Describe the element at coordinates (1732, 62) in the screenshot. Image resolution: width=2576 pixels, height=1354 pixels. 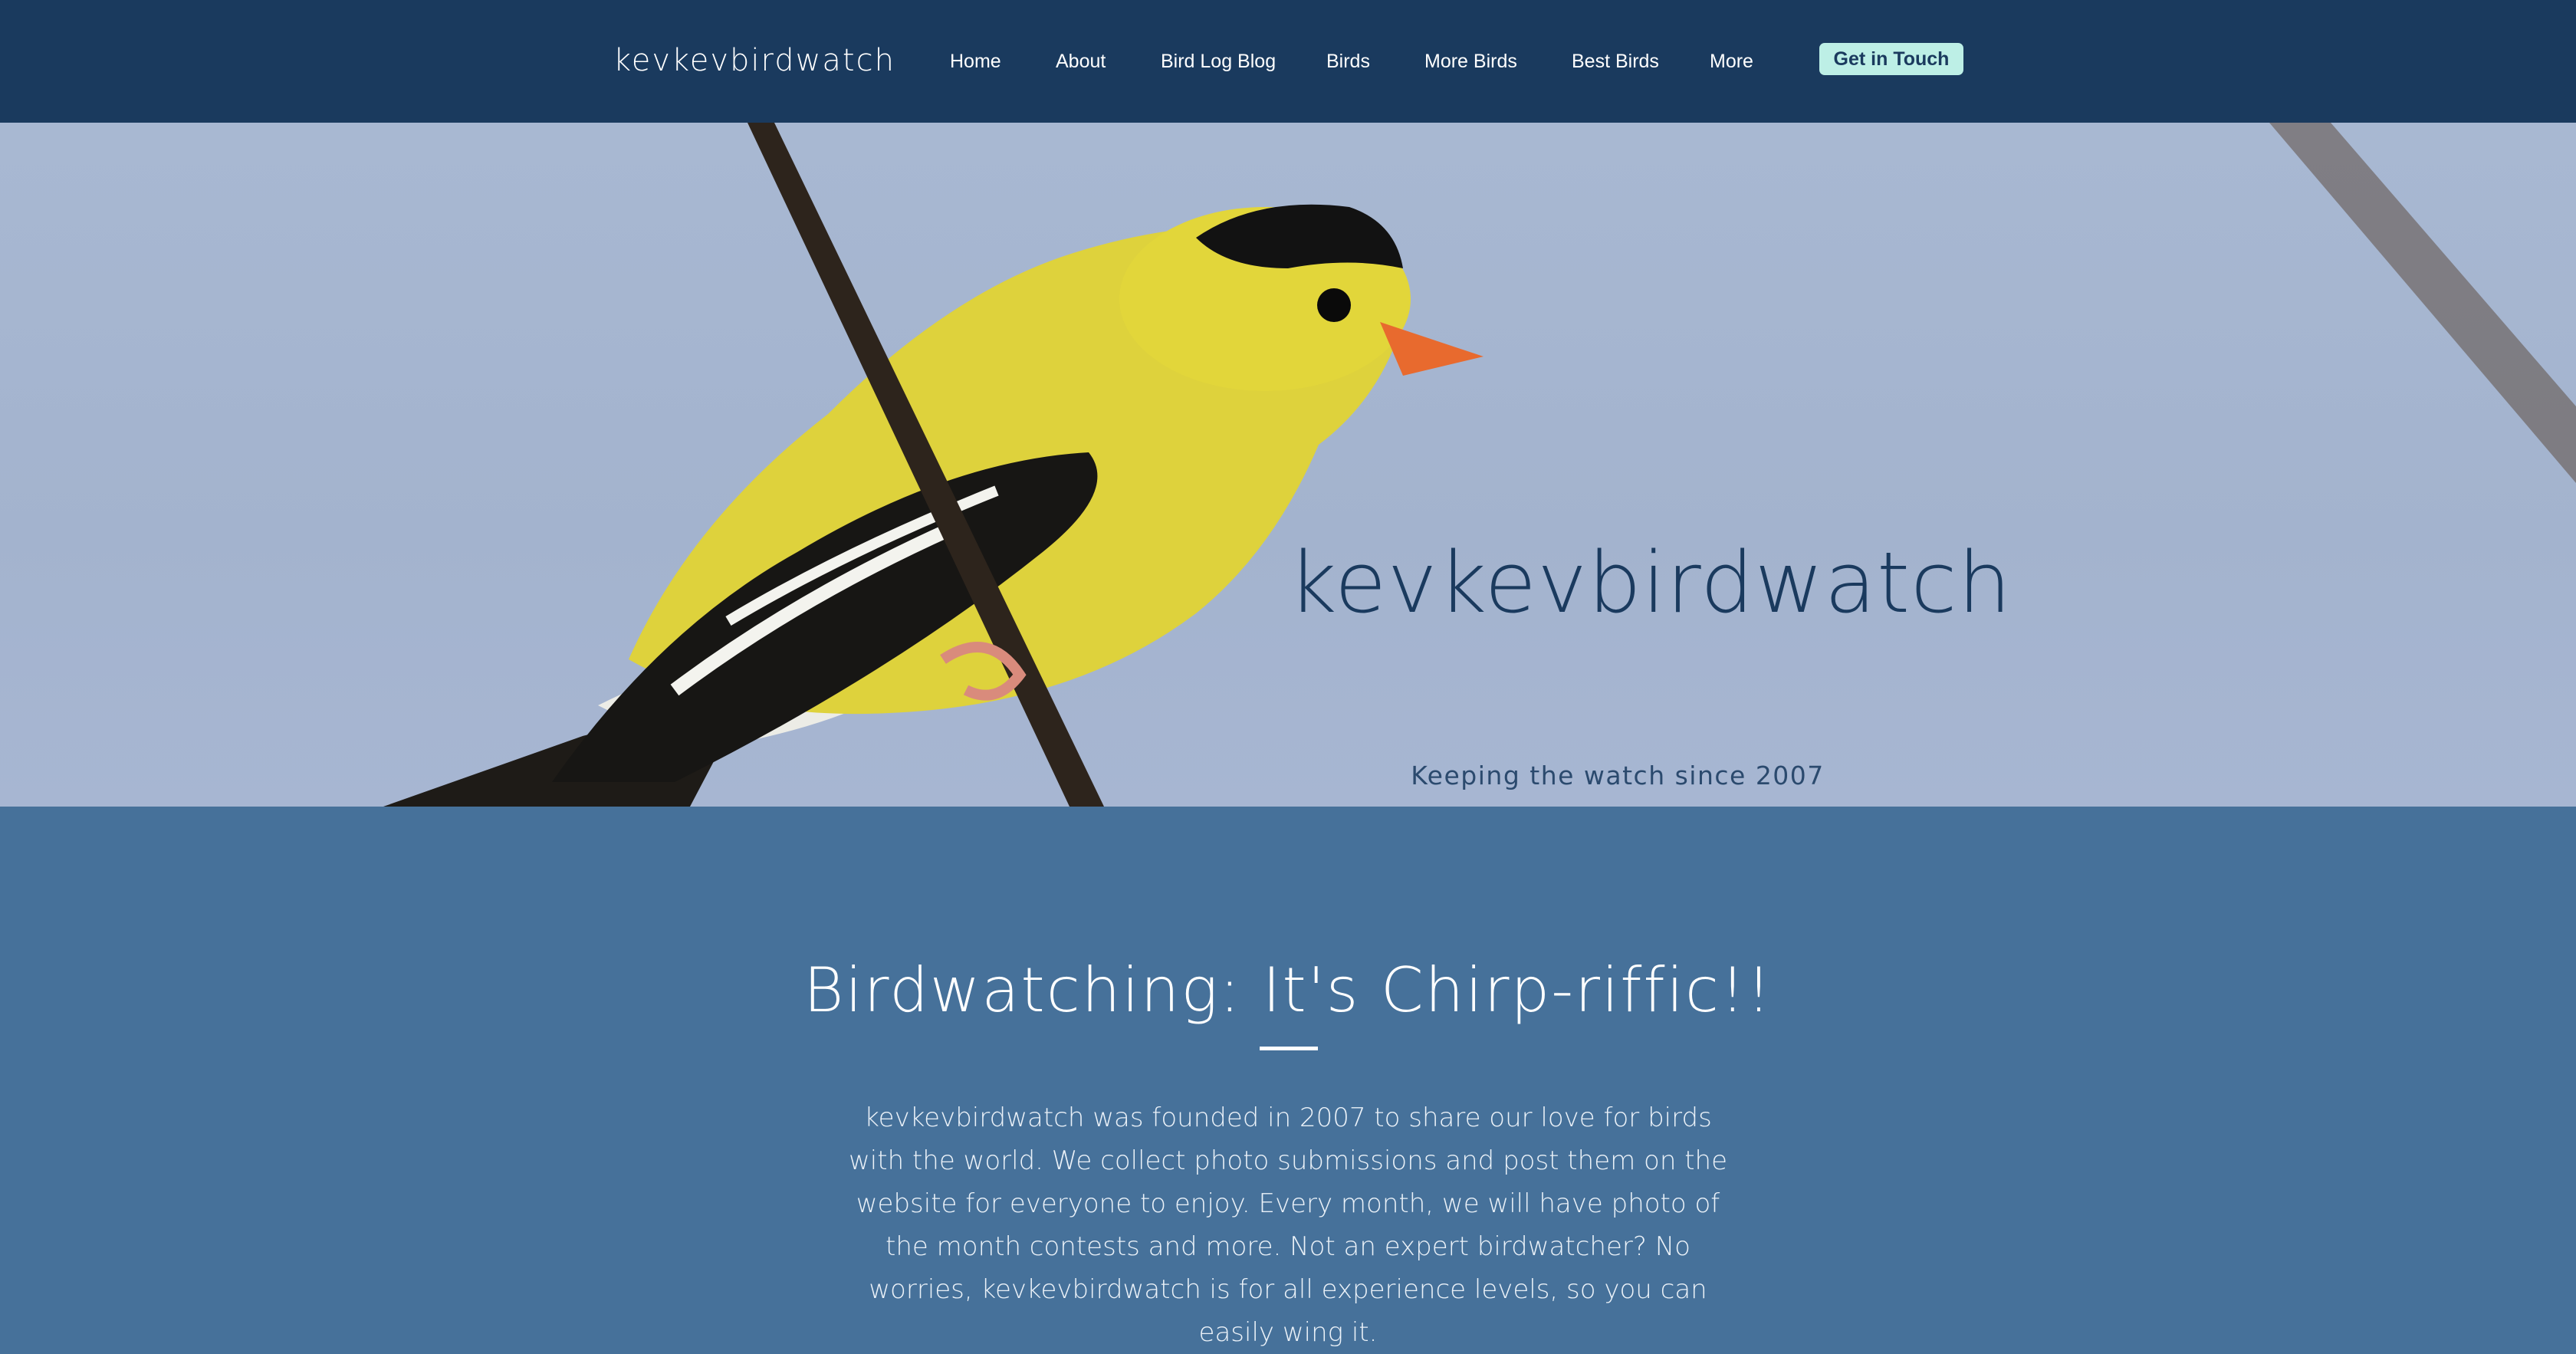
I see `nav-more: More` at that location.